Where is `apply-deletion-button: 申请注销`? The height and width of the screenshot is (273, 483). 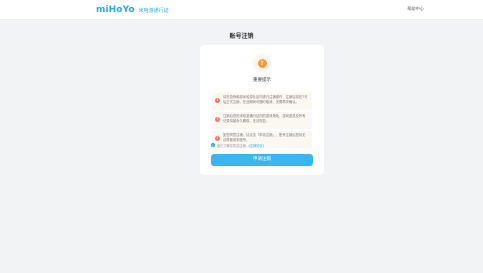 apply-deletion-button: 申请注销 is located at coordinates (262, 160).